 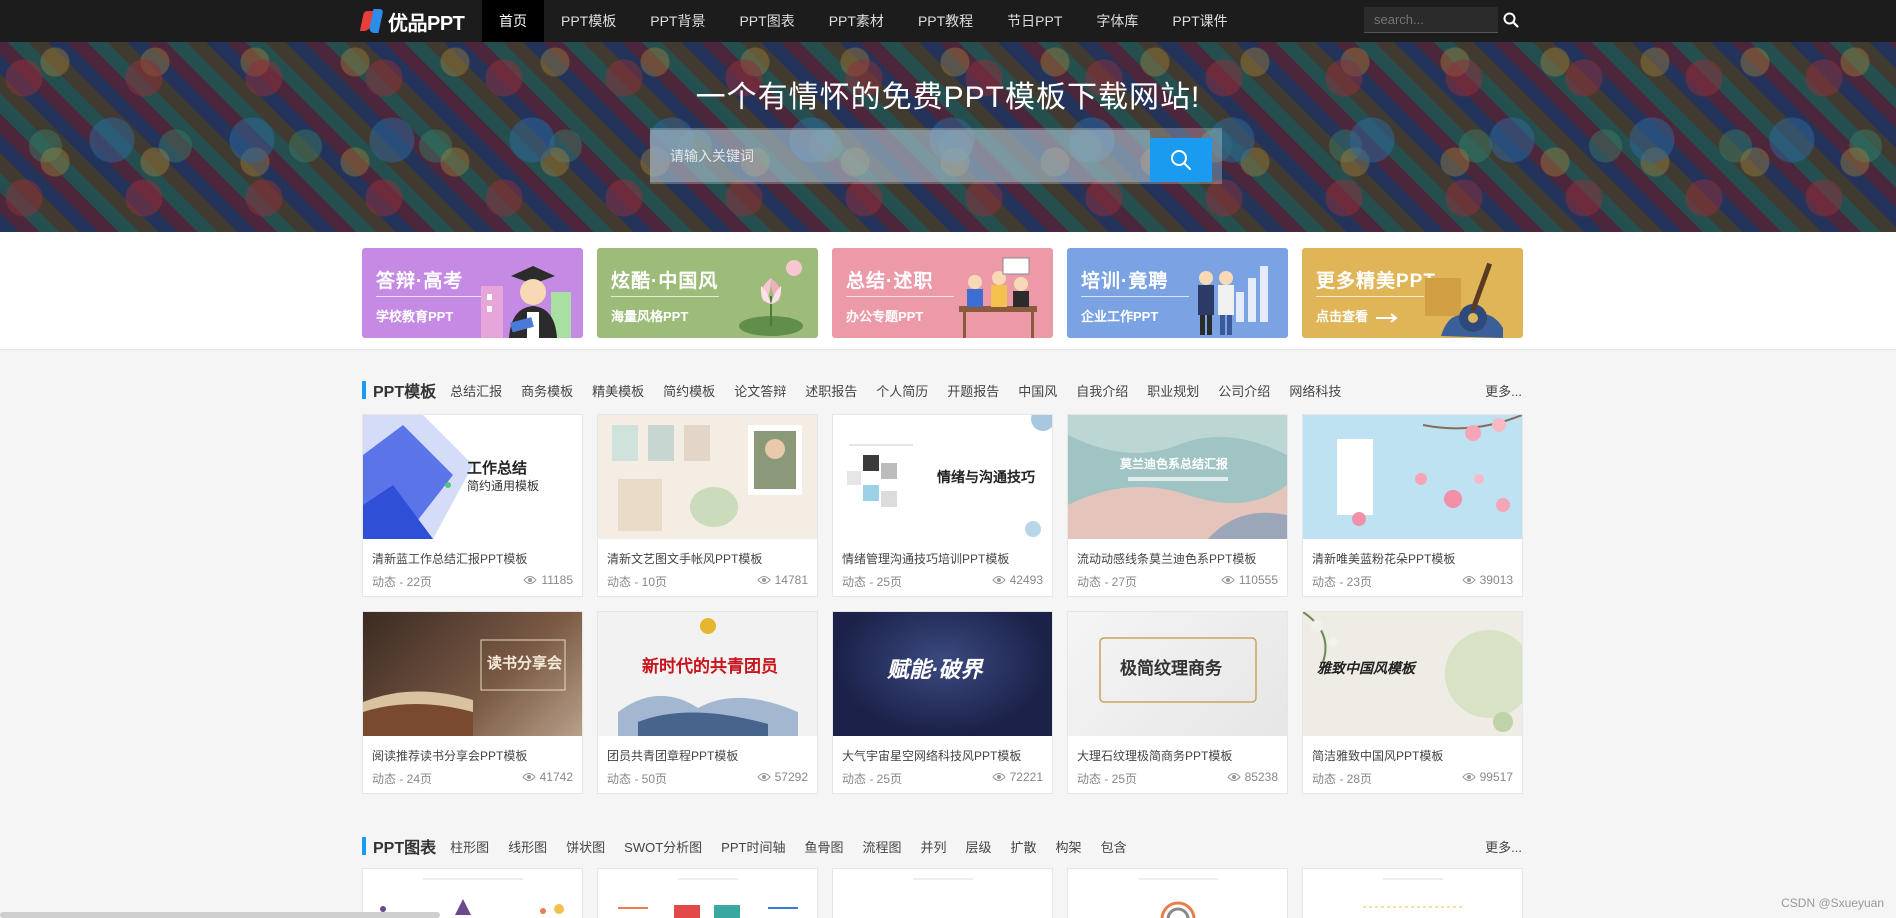 What do you see at coordinates (890, 281) in the screenshot?
I see `category-title: 总结·述职` at bounding box center [890, 281].